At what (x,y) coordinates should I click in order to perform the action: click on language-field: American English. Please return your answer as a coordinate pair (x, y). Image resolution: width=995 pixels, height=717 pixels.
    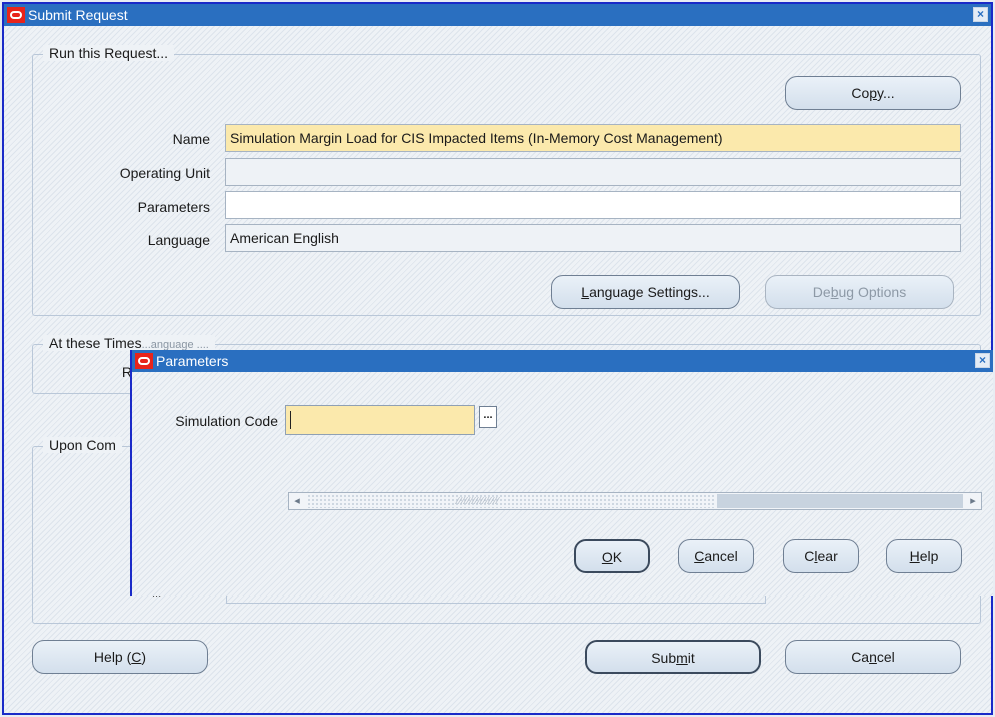
    Looking at the image, I should click on (593, 238).